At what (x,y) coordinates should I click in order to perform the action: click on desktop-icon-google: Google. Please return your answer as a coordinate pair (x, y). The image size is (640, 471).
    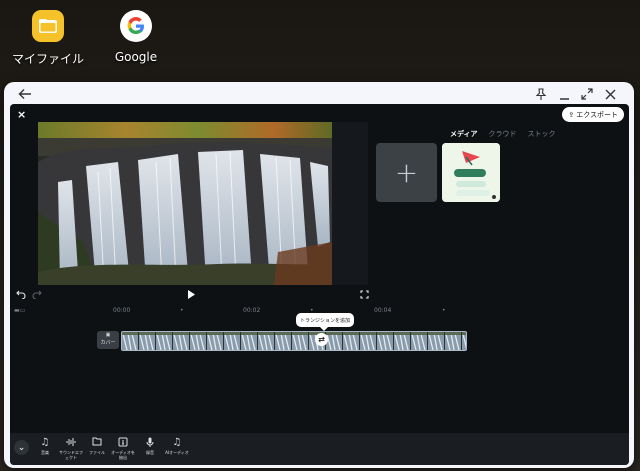
    Looking at the image, I should click on (136, 37).